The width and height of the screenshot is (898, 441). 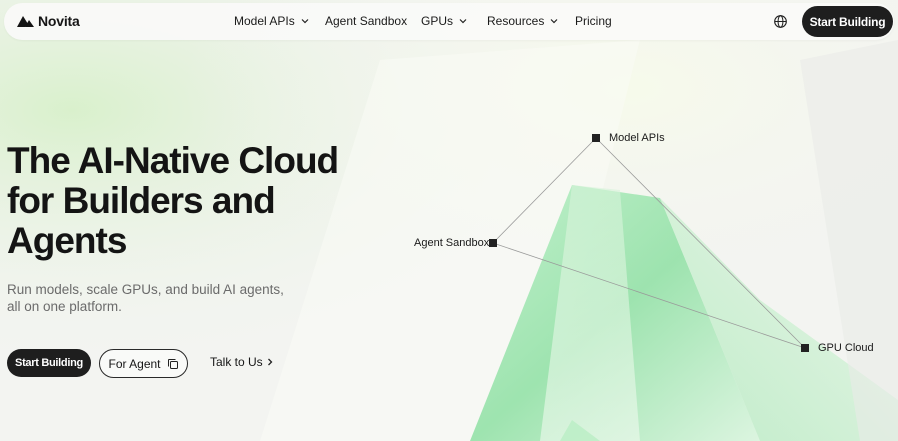 What do you see at coordinates (846, 348) in the screenshot?
I see `diagram-node-gpu-cloud: GPU Cloud` at bounding box center [846, 348].